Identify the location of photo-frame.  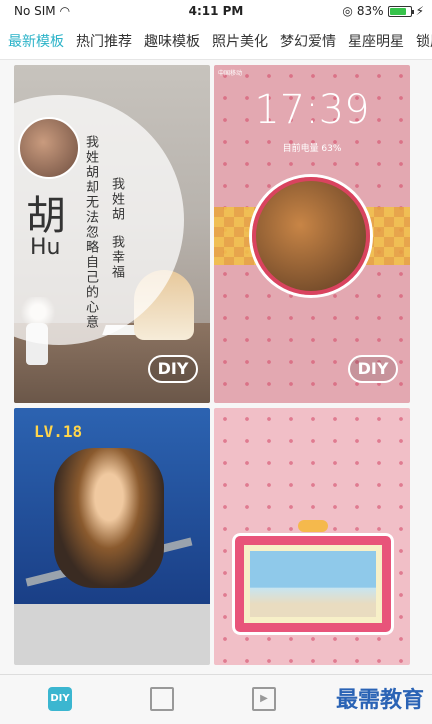
(313, 584).